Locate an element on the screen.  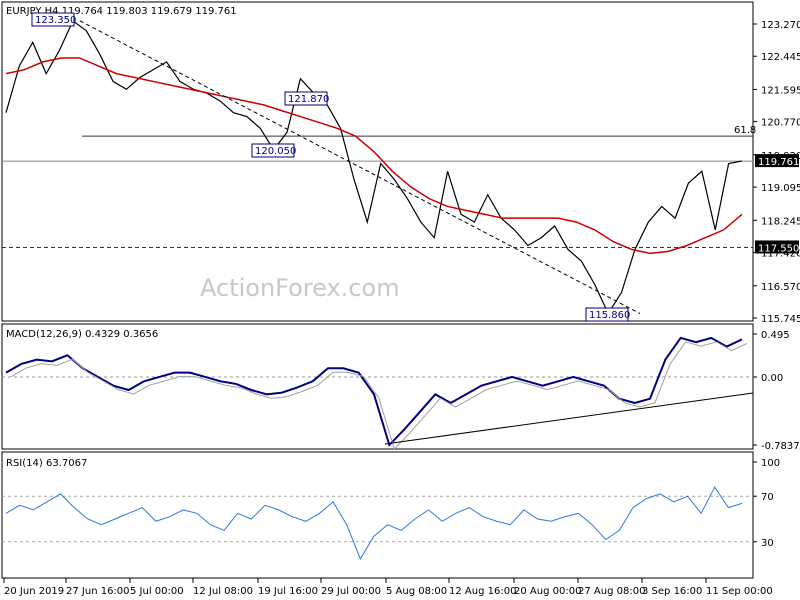
price-tick-label: 121.595 is located at coordinates (780, 90).